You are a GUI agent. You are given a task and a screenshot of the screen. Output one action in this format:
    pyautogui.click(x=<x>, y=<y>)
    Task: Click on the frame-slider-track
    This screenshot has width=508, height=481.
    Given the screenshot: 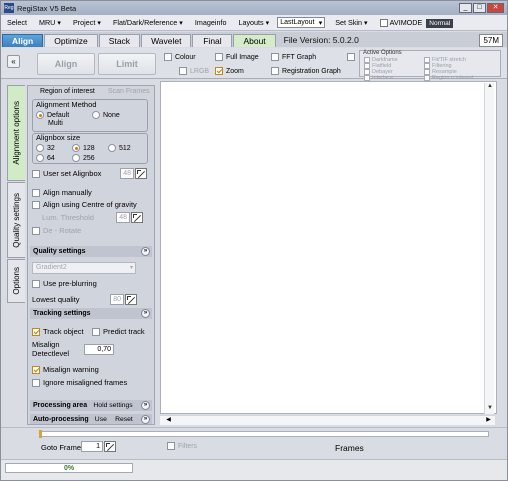 What is the action you would take?
    pyautogui.click(x=264, y=434)
    